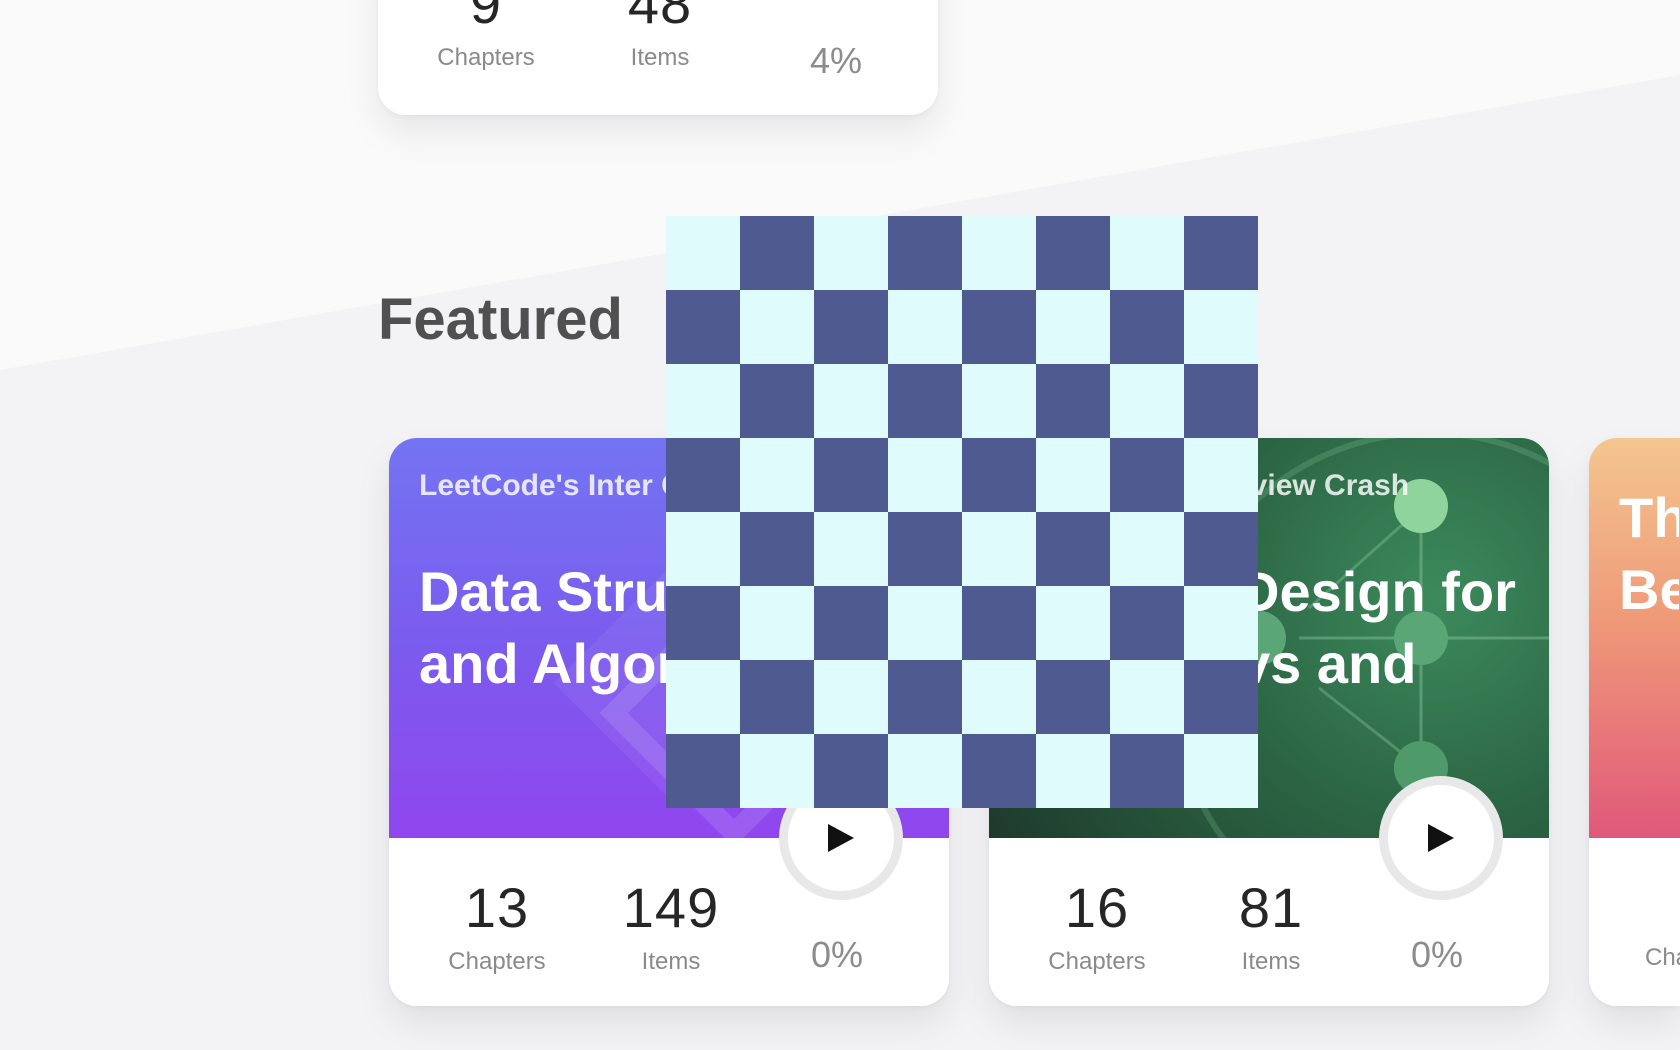 This screenshot has width=1680, height=1050. I want to click on items-stat: 149 Items, so click(671, 928).